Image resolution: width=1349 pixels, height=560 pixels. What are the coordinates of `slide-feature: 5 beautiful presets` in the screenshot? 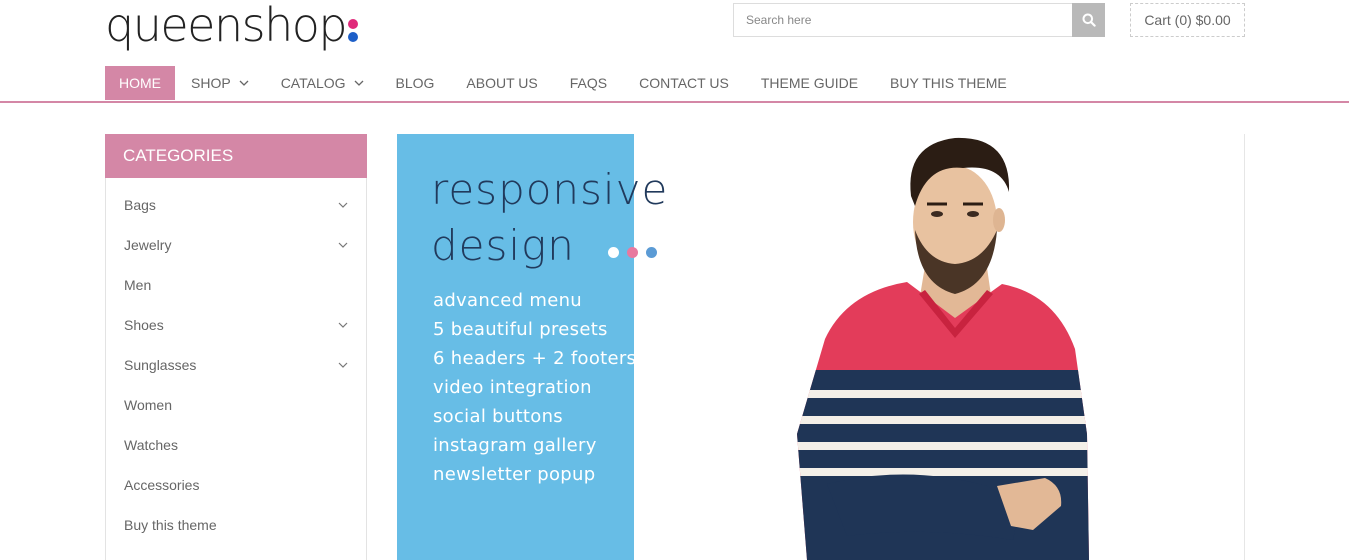 It's located at (520, 329).